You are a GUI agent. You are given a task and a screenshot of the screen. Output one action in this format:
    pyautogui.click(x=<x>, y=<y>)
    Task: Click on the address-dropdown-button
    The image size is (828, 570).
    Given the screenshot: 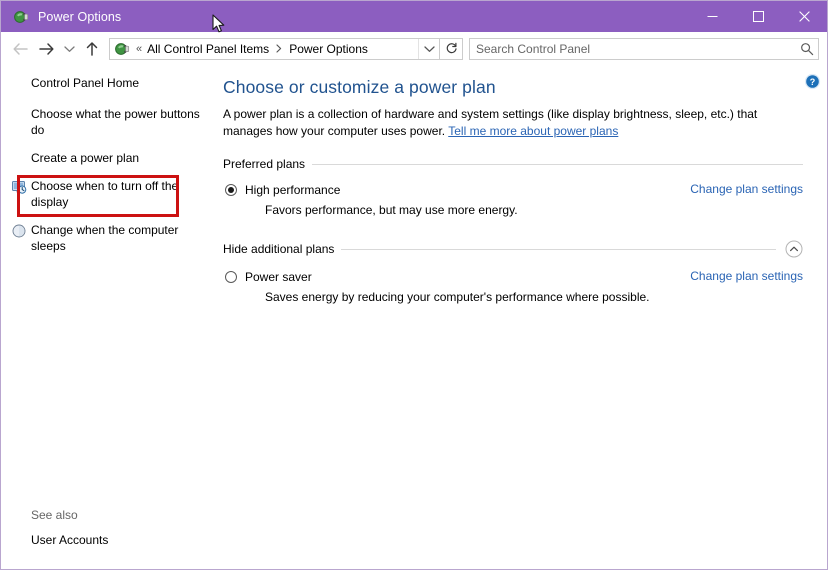 What is the action you would take?
    pyautogui.click(x=428, y=48)
    